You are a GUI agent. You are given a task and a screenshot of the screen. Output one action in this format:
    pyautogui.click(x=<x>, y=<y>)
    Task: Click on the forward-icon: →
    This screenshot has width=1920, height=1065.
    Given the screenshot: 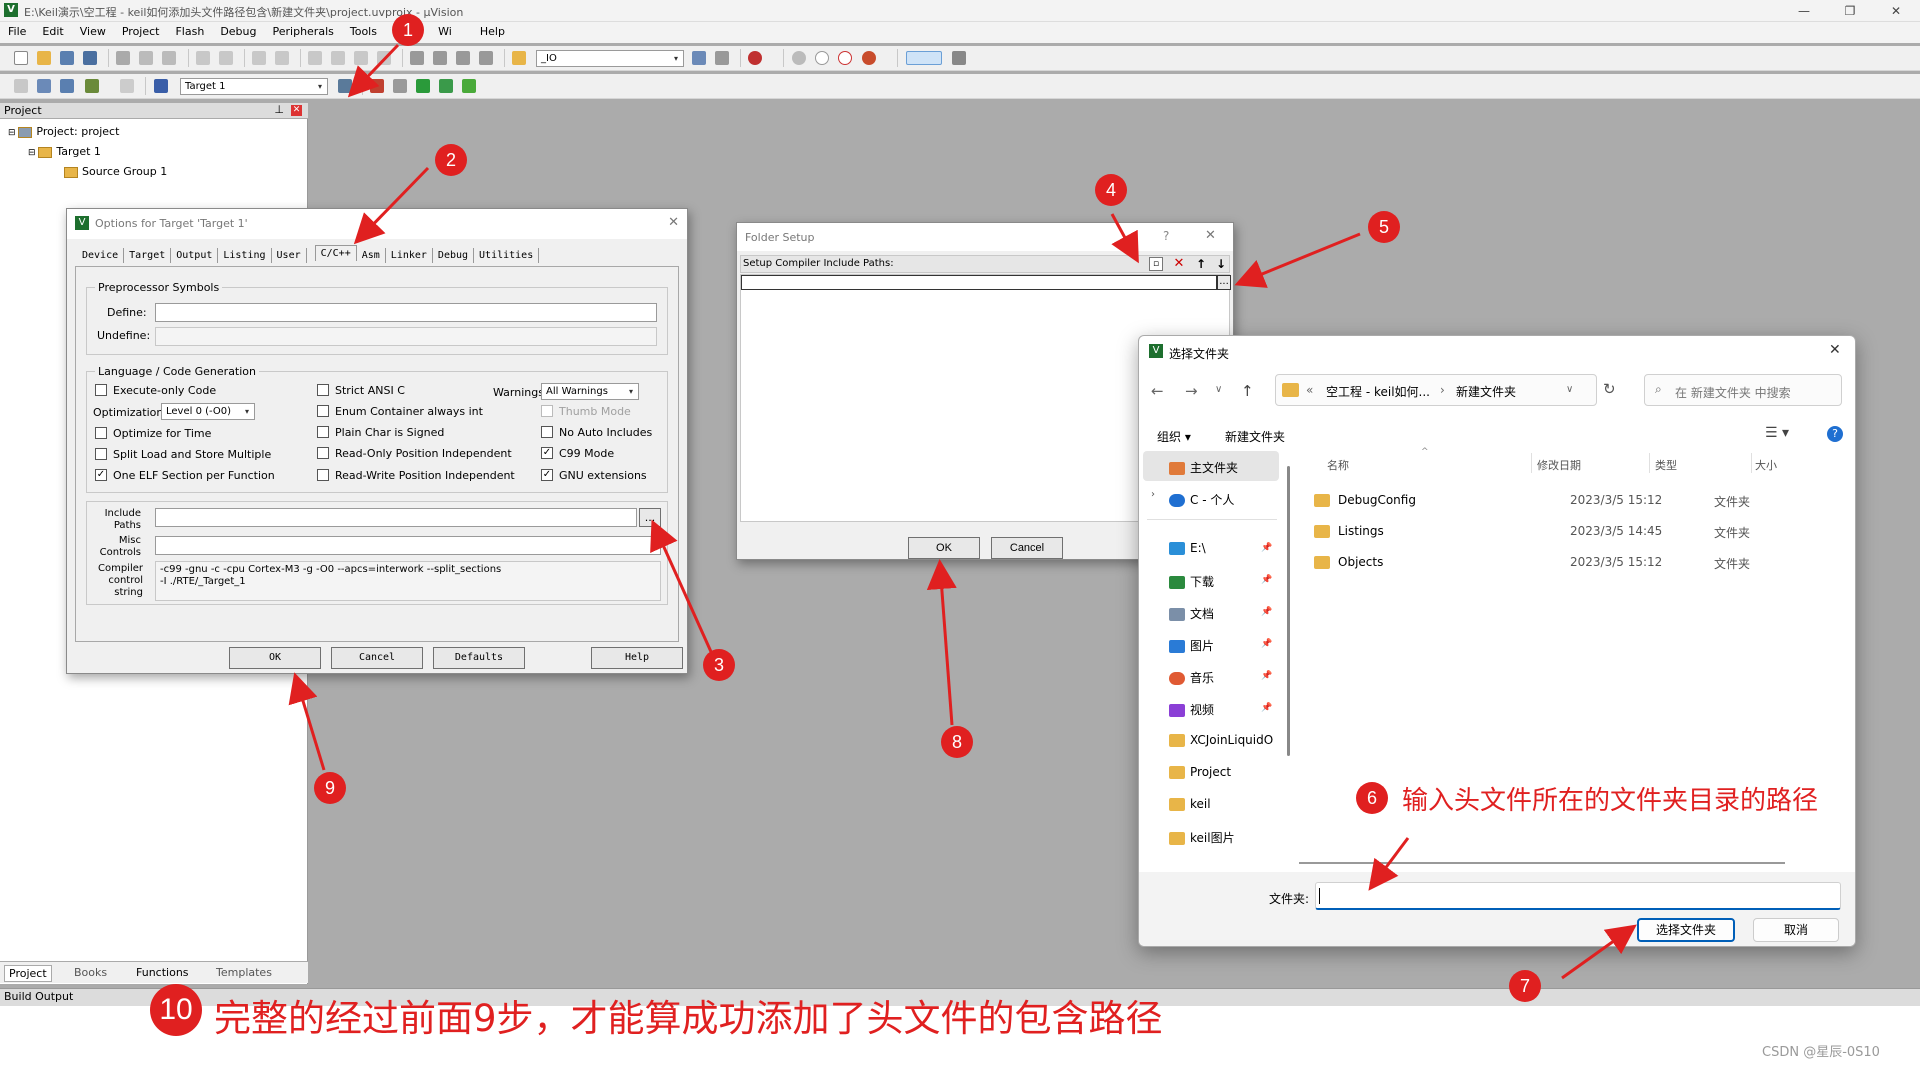 What is the action you would take?
    pyautogui.click(x=1191, y=391)
    